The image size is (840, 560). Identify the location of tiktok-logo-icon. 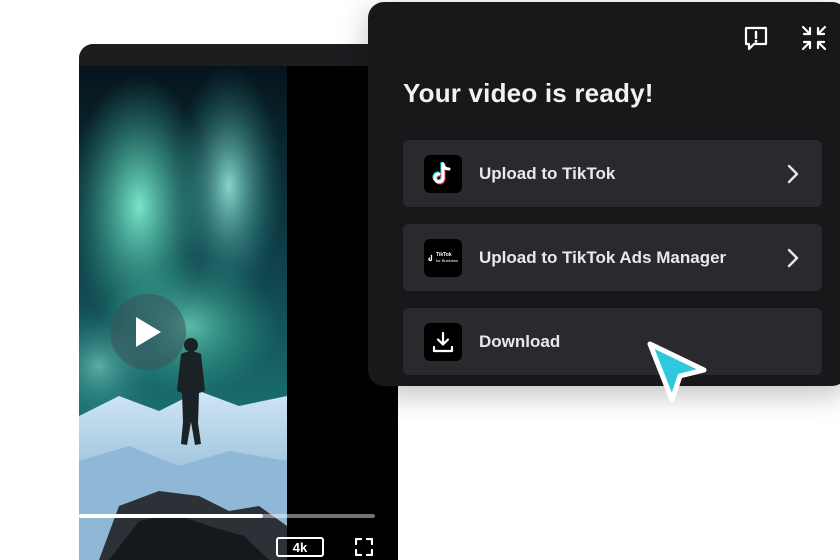
(443, 173).